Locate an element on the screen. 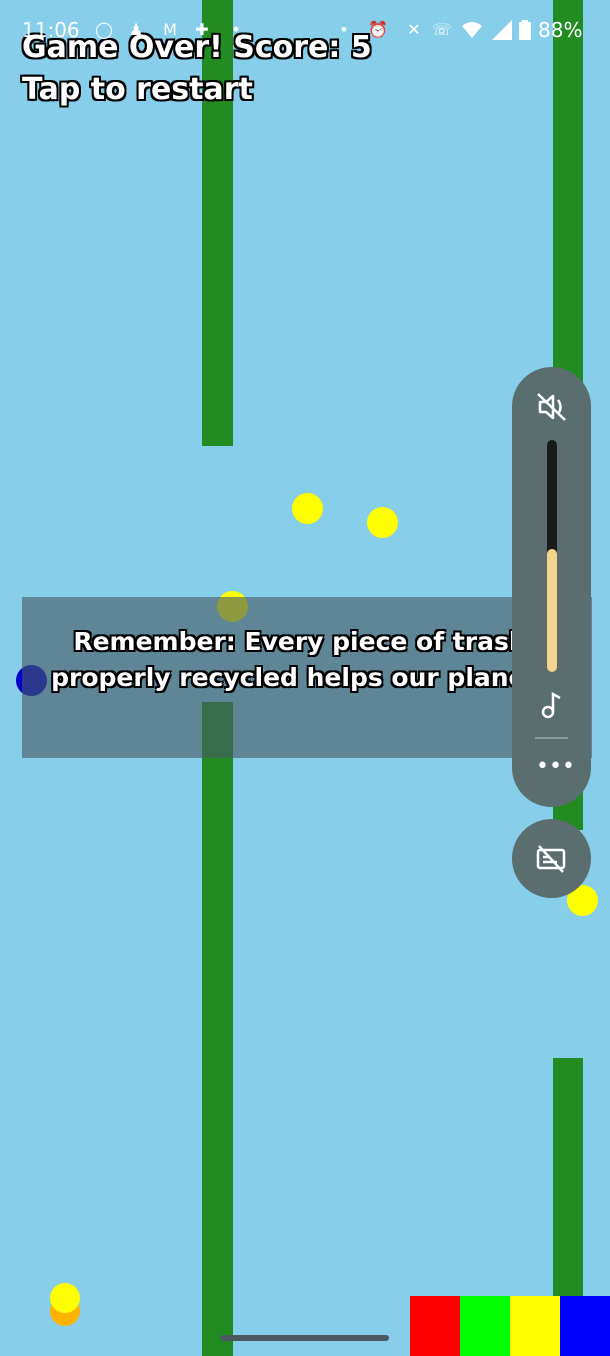  bin-yellow is located at coordinates (535, 1326).